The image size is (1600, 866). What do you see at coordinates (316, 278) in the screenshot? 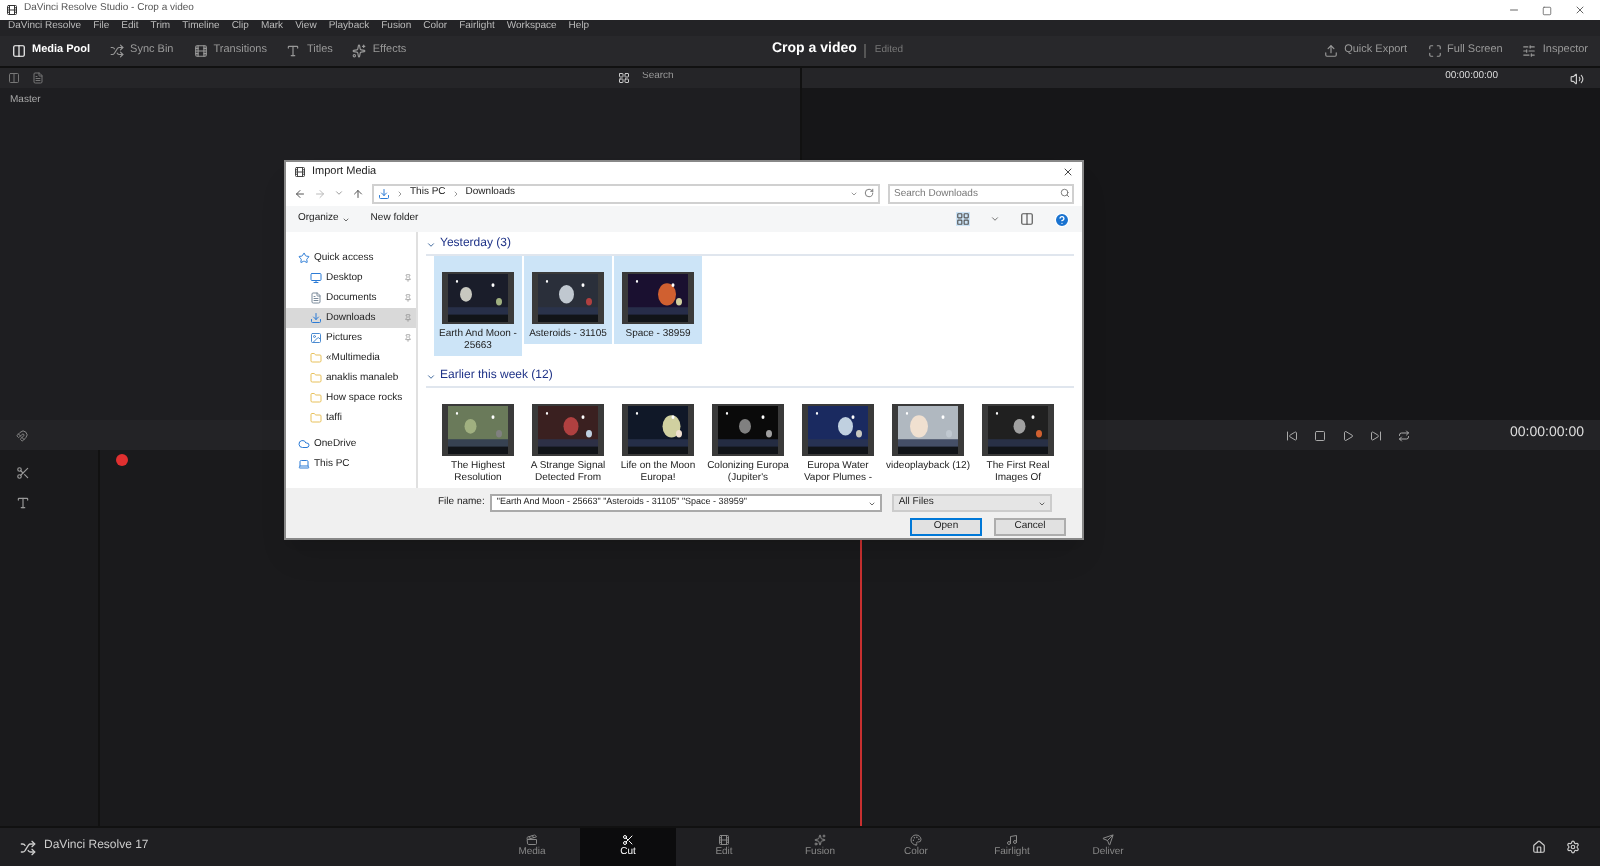
I see `monitor-icon` at bounding box center [316, 278].